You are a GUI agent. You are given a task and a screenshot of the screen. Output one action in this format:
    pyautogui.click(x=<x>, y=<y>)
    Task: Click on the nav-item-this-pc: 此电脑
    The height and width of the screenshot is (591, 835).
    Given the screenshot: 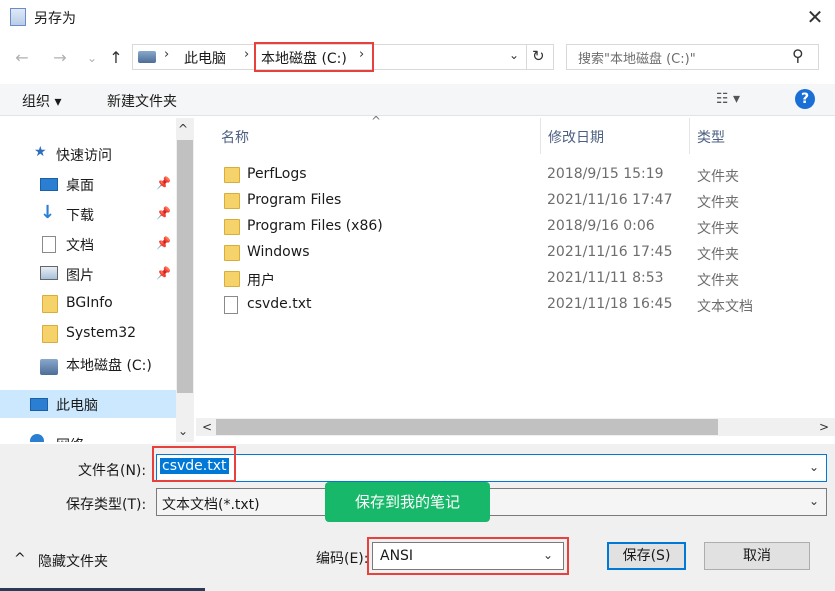 What is the action you would take?
    pyautogui.click(x=88, y=404)
    